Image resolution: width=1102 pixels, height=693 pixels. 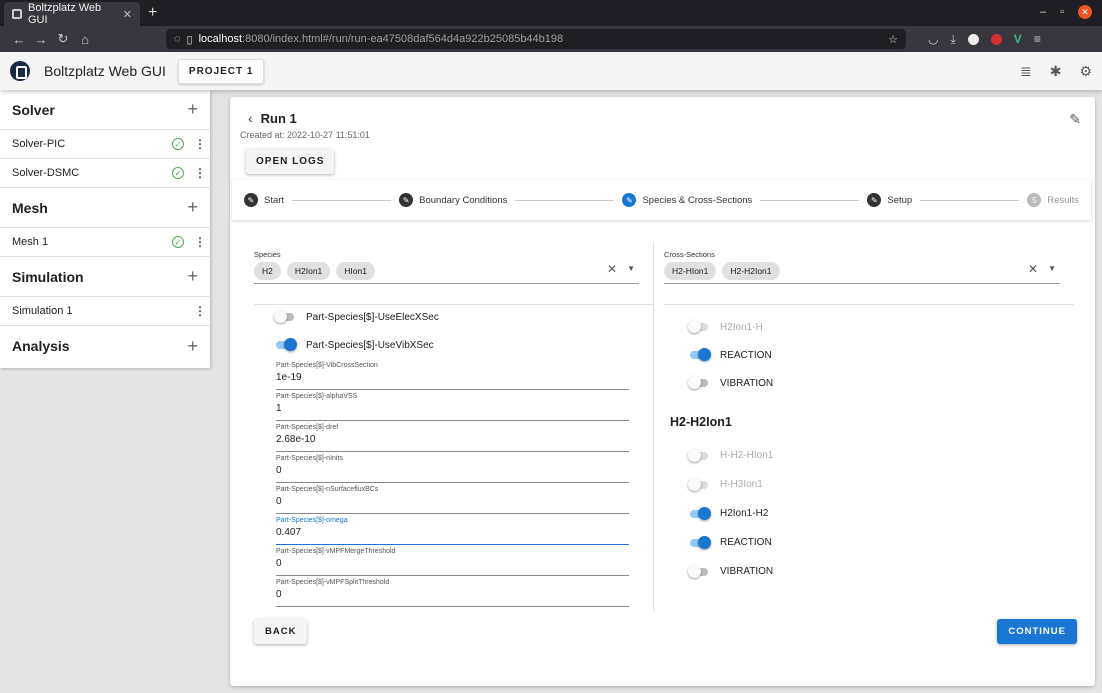 What do you see at coordinates (933, 39) in the screenshot?
I see `pocket-icon: ◡` at bounding box center [933, 39].